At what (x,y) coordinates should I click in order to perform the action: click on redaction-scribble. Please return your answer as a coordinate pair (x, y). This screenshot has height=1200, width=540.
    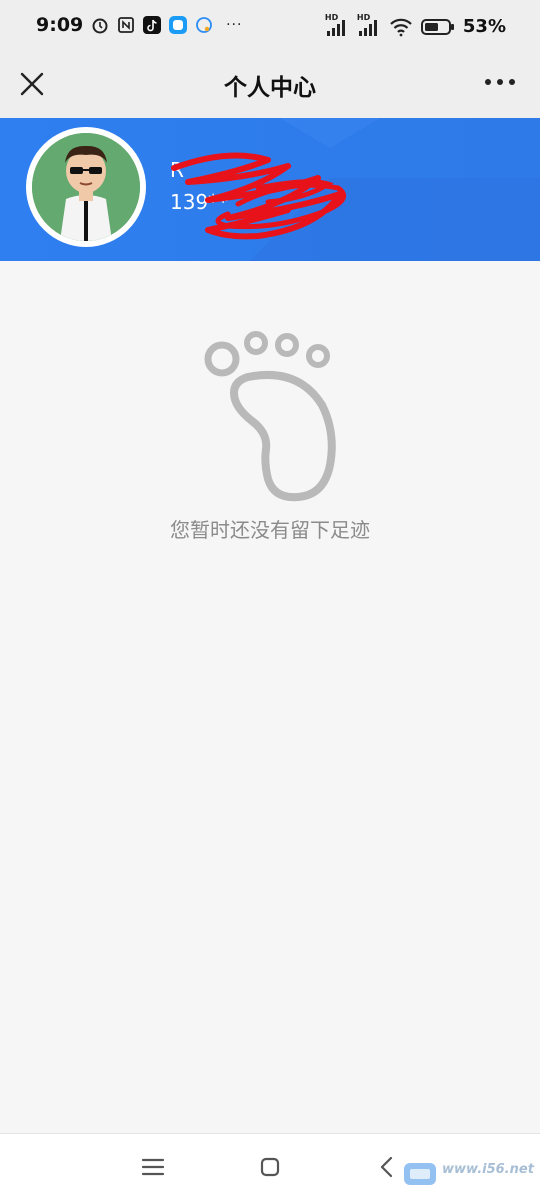
    Looking at the image, I should click on (259, 196).